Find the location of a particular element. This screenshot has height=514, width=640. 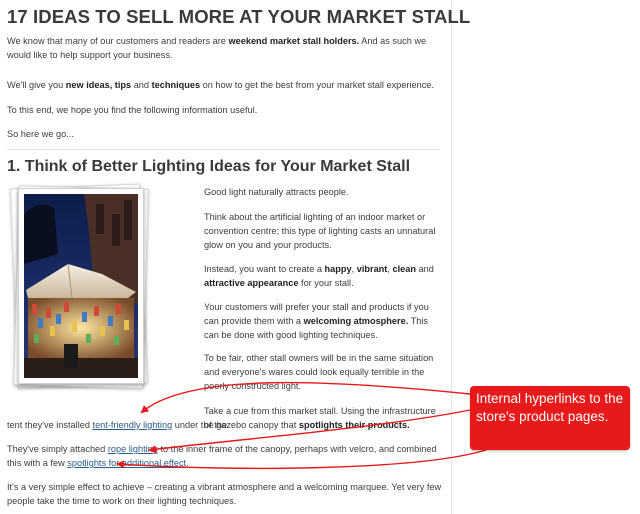

link-tent-friendly-lighting: tent-friendly lighting is located at coordinates (133, 425).